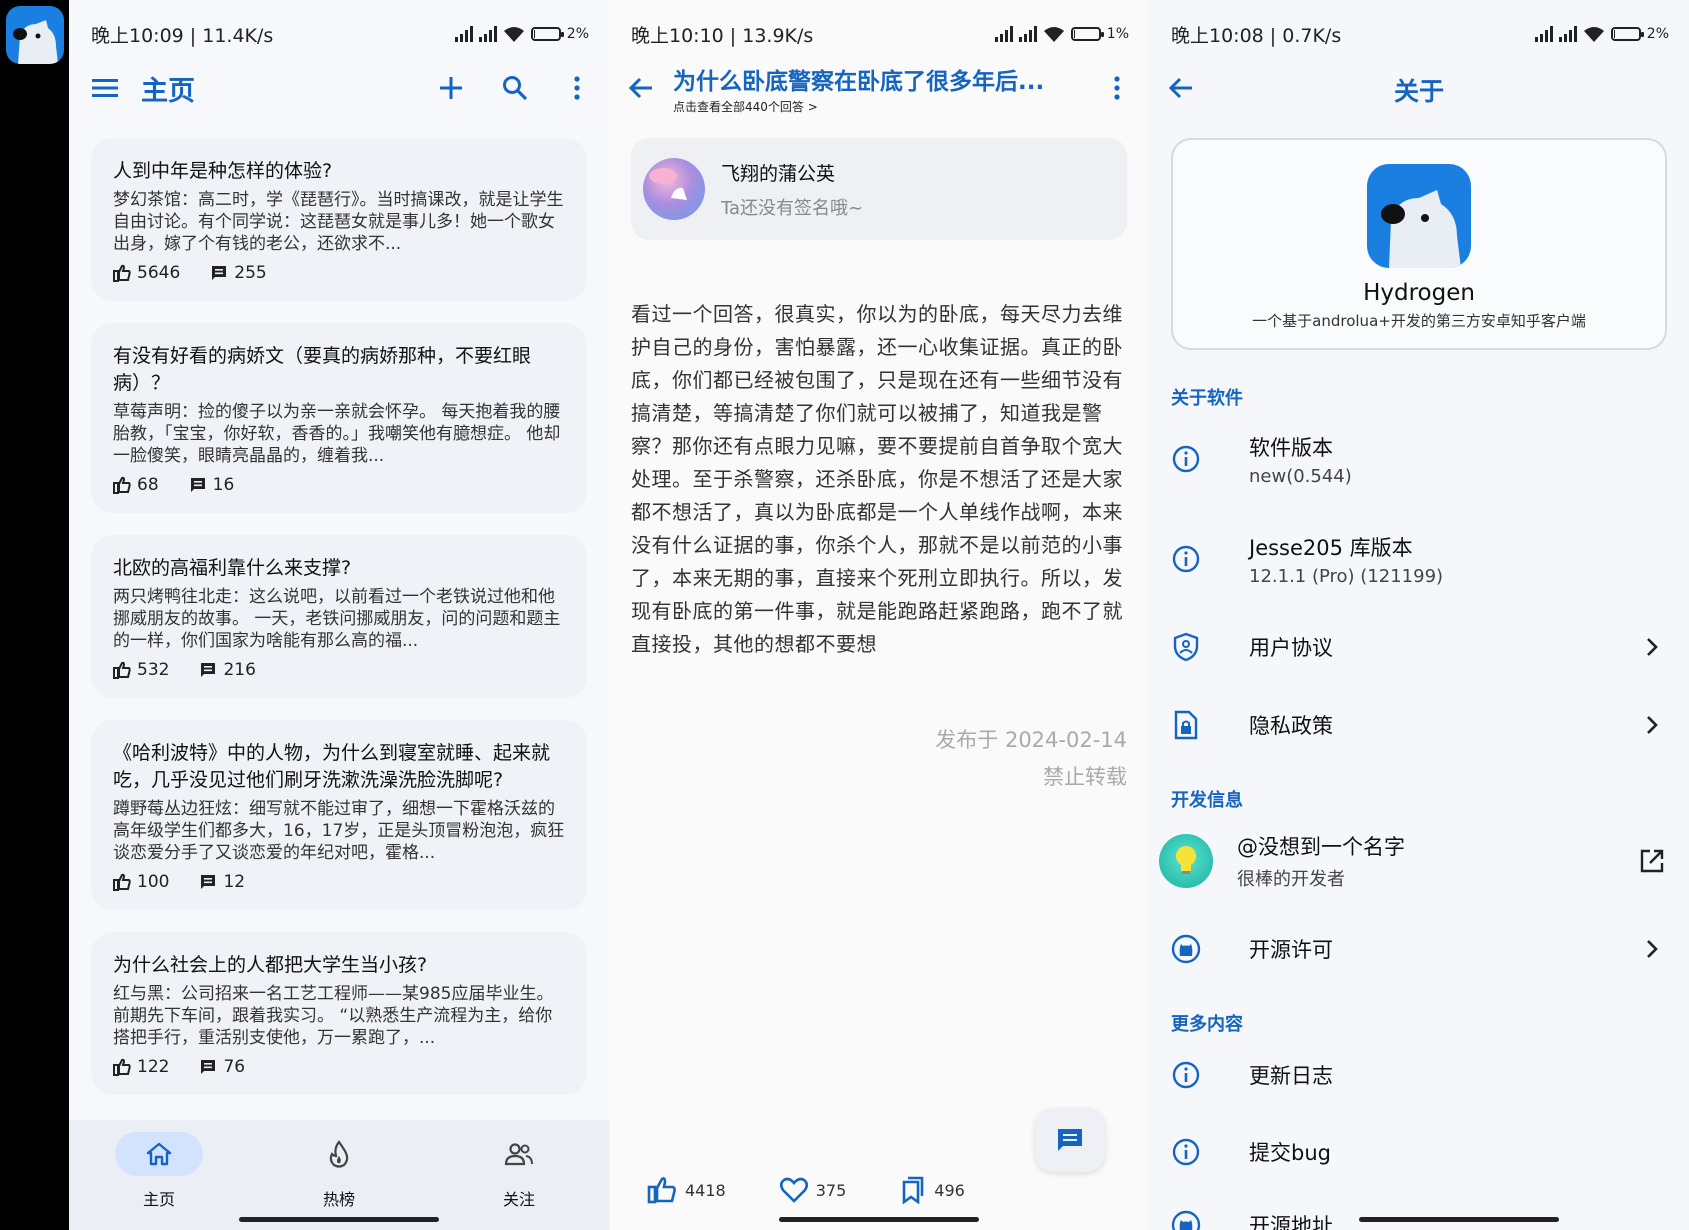  Describe the element at coordinates (153, 1067) in the screenshot. I see `like-count: 122` at that location.